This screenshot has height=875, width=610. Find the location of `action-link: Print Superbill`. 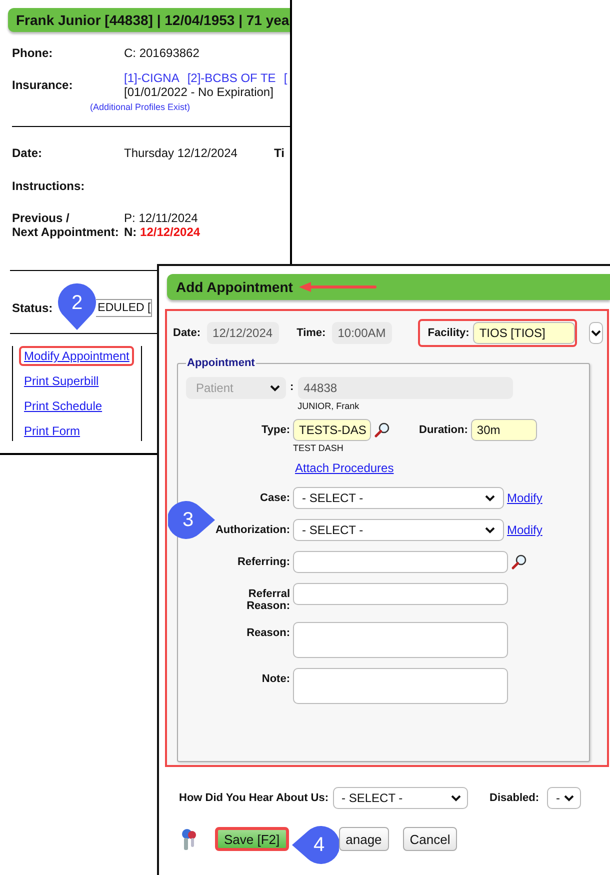

action-link: Print Superbill is located at coordinates (61, 381).